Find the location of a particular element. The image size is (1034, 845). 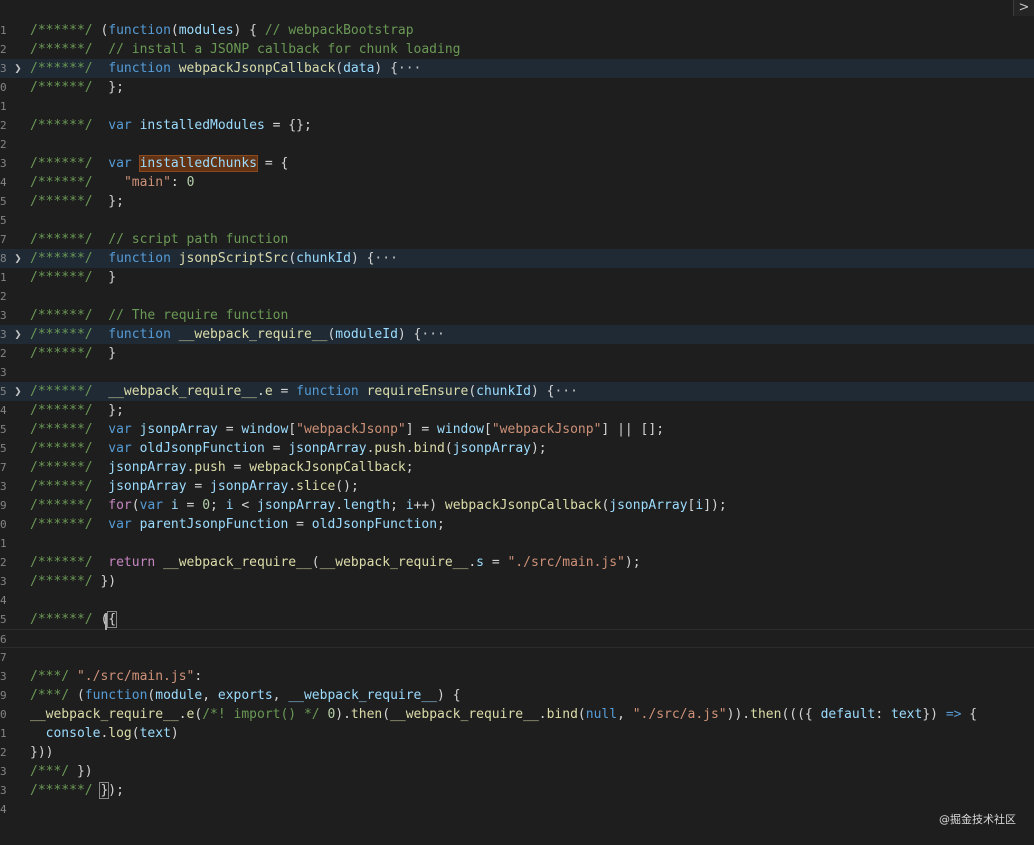

code-line: 6 is located at coordinates (517, 638).